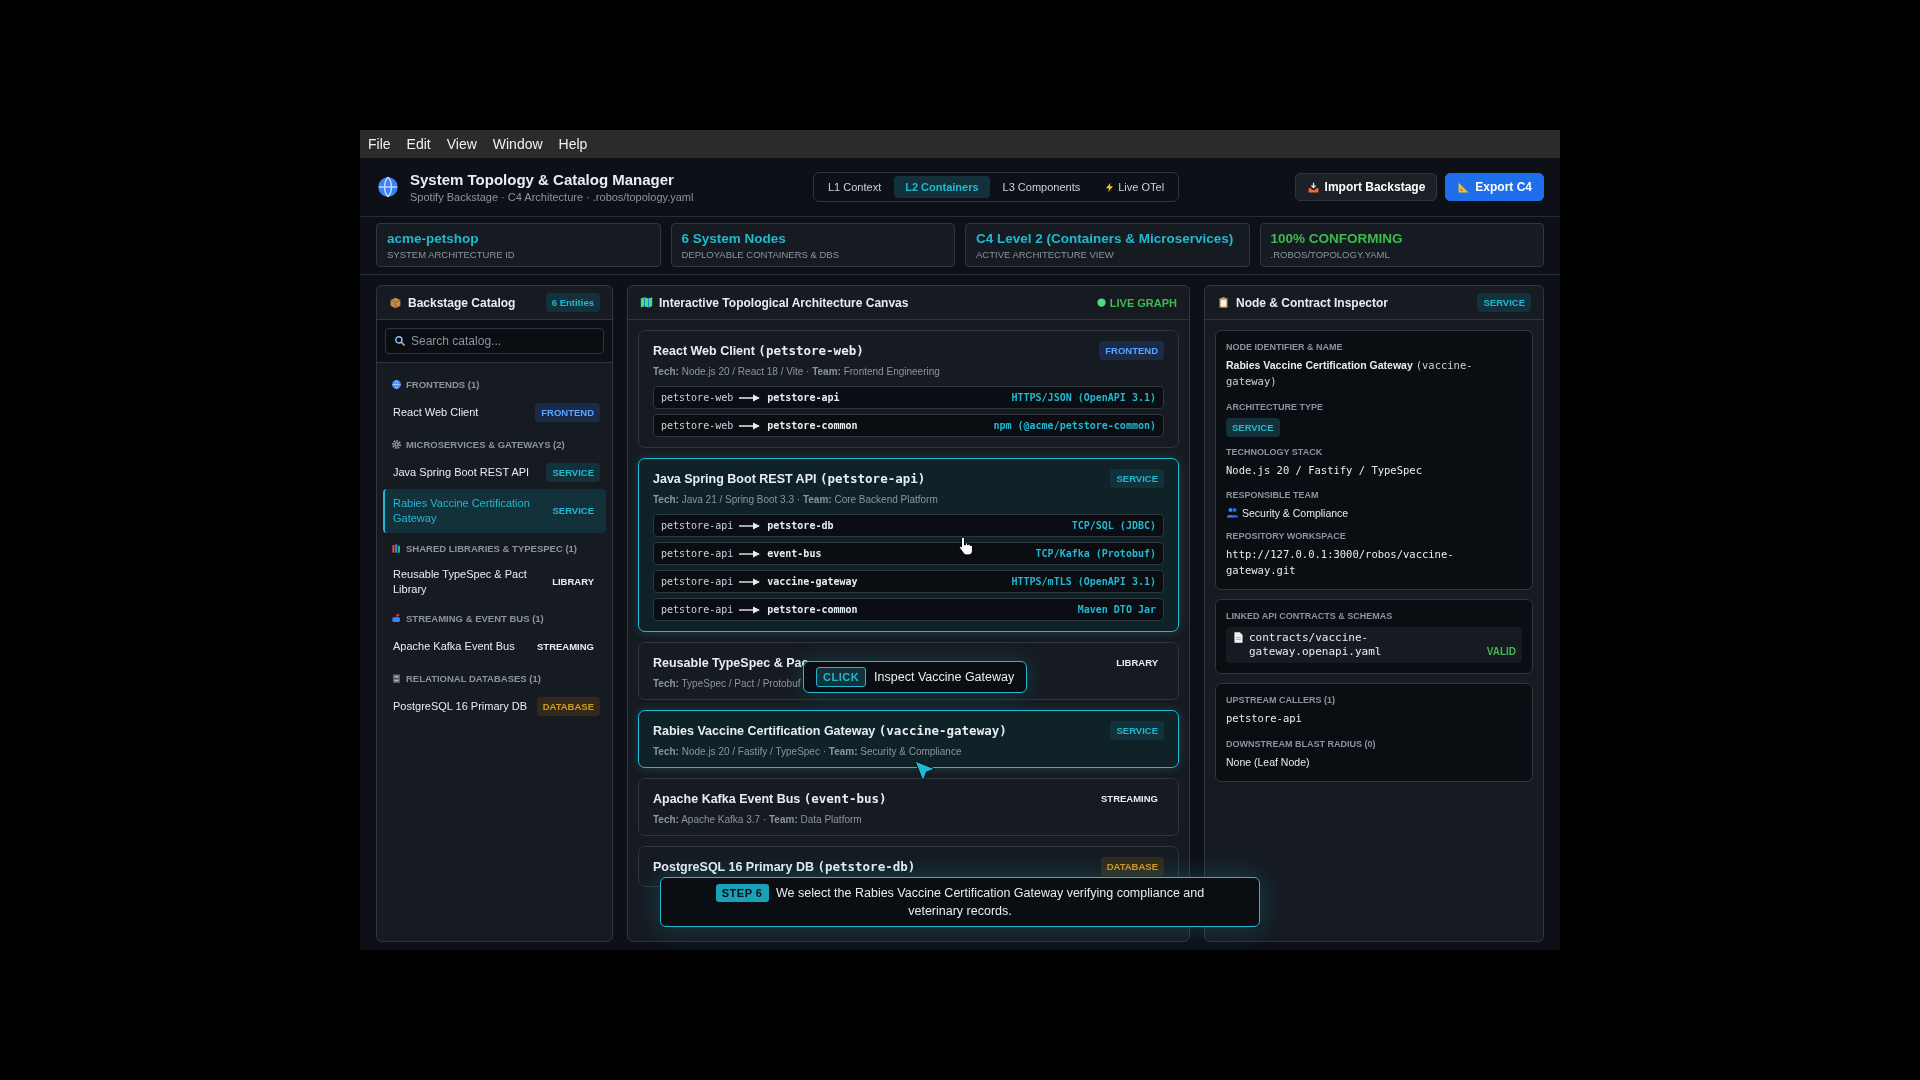  What do you see at coordinates (460, 707) in the screenshot?
I see `item-name: PostgreSQL 16 Primary DB` at bounding box center [460, 707].